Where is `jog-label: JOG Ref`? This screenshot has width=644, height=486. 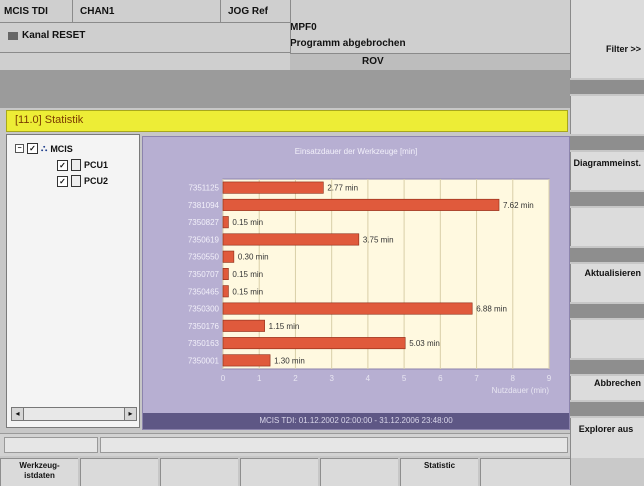 jog-label: JOG Ref is located at coordinates (248, 11).